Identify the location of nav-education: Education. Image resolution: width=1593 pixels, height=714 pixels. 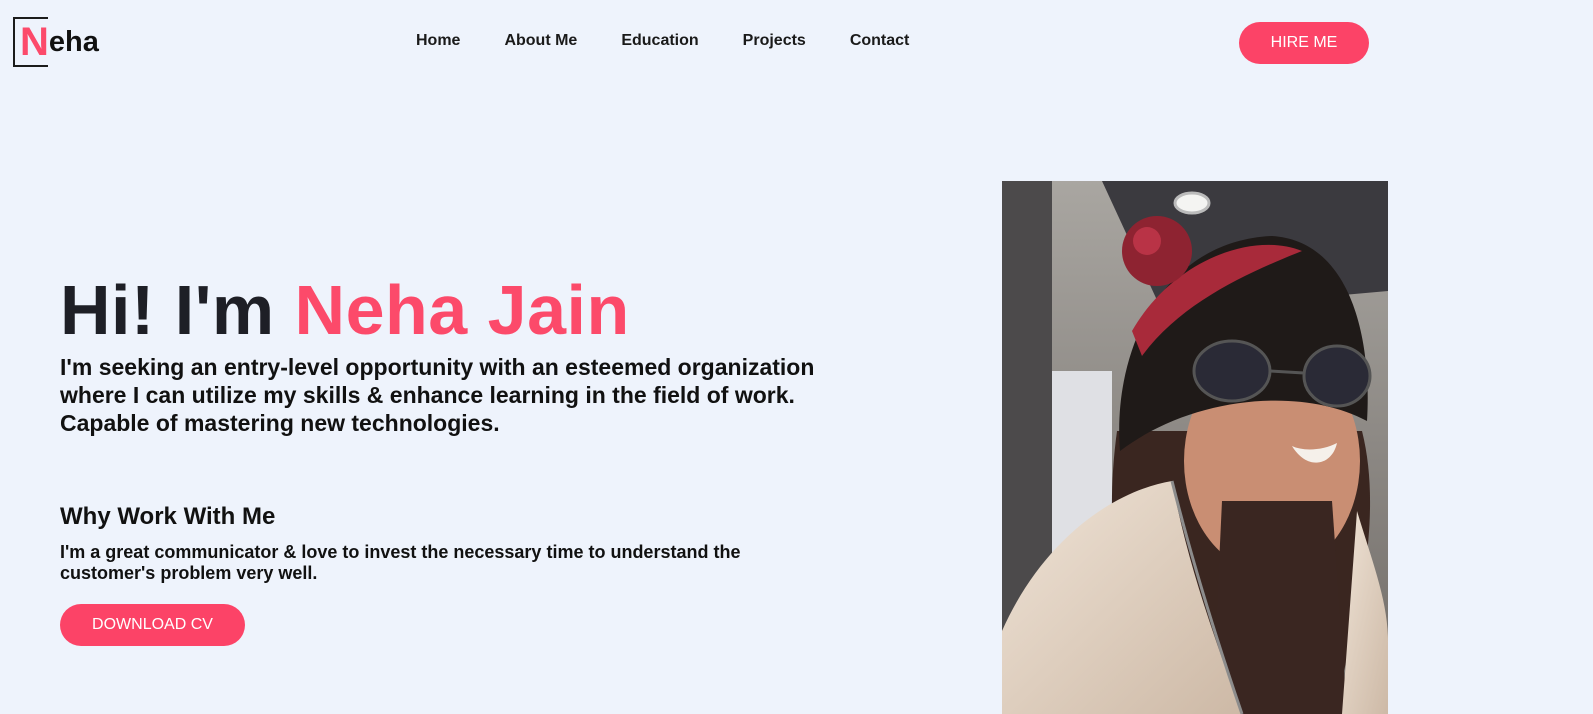
(659, 41).